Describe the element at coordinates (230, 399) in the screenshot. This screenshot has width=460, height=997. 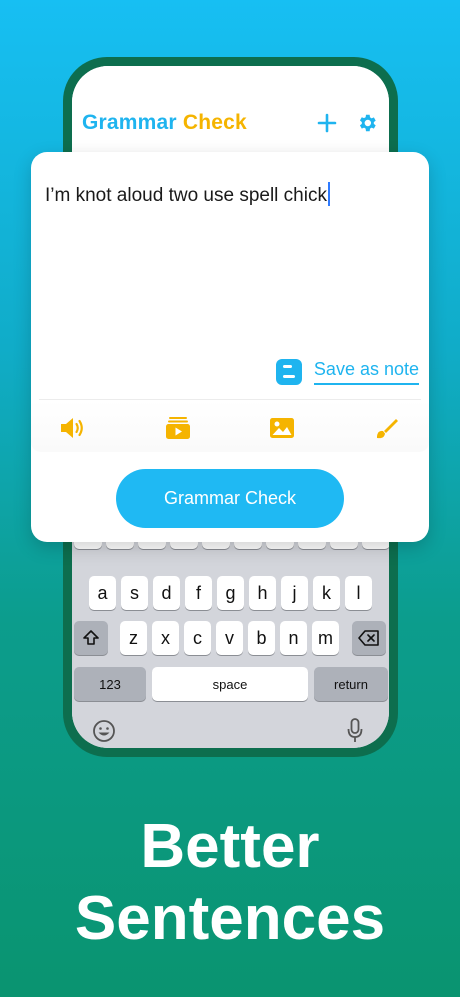
I see `toolbar-divider` at that location.